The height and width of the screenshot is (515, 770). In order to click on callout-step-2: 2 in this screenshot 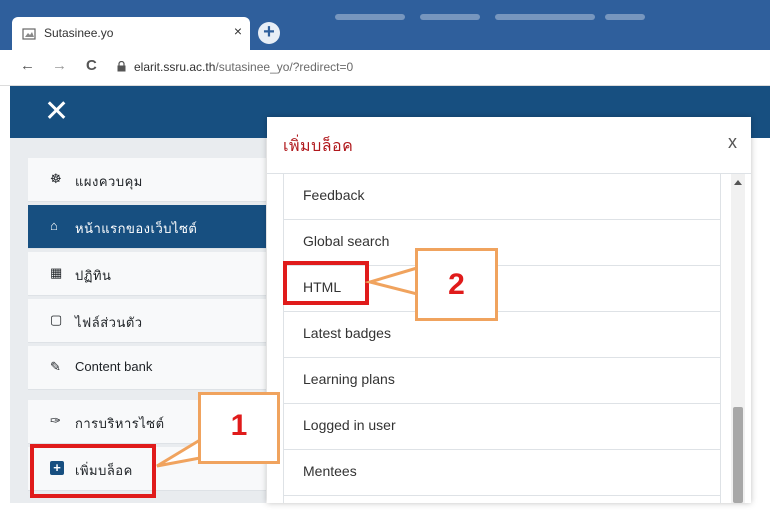, I will do `click(456, 284)`.